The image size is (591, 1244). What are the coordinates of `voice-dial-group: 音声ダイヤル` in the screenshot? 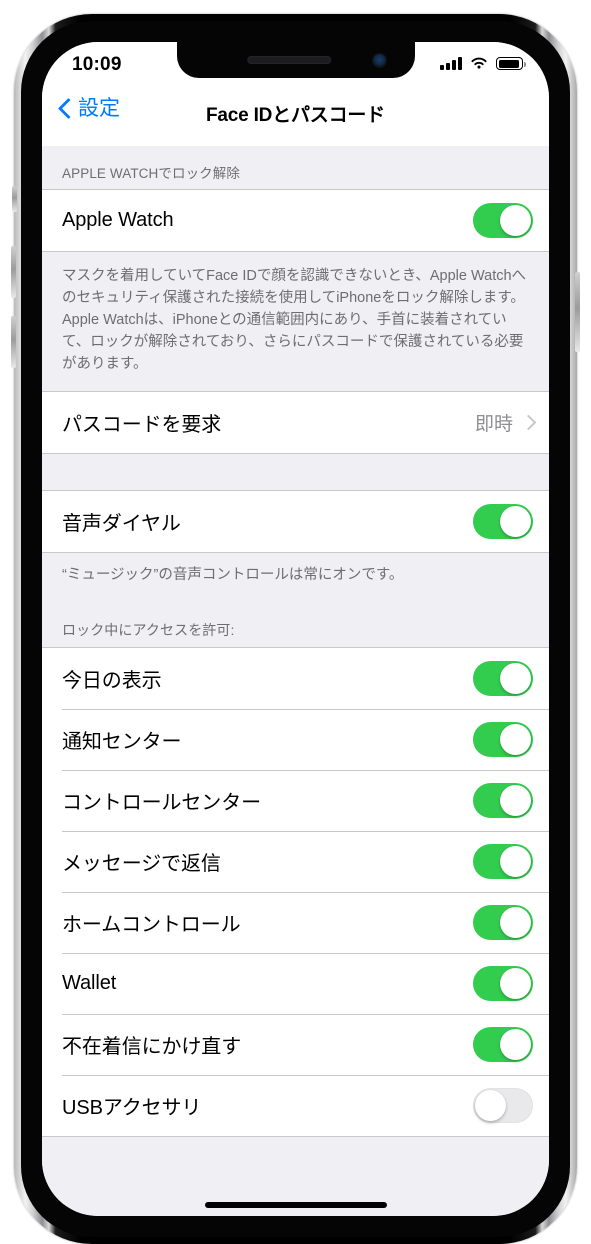 It's located at (295, 522).